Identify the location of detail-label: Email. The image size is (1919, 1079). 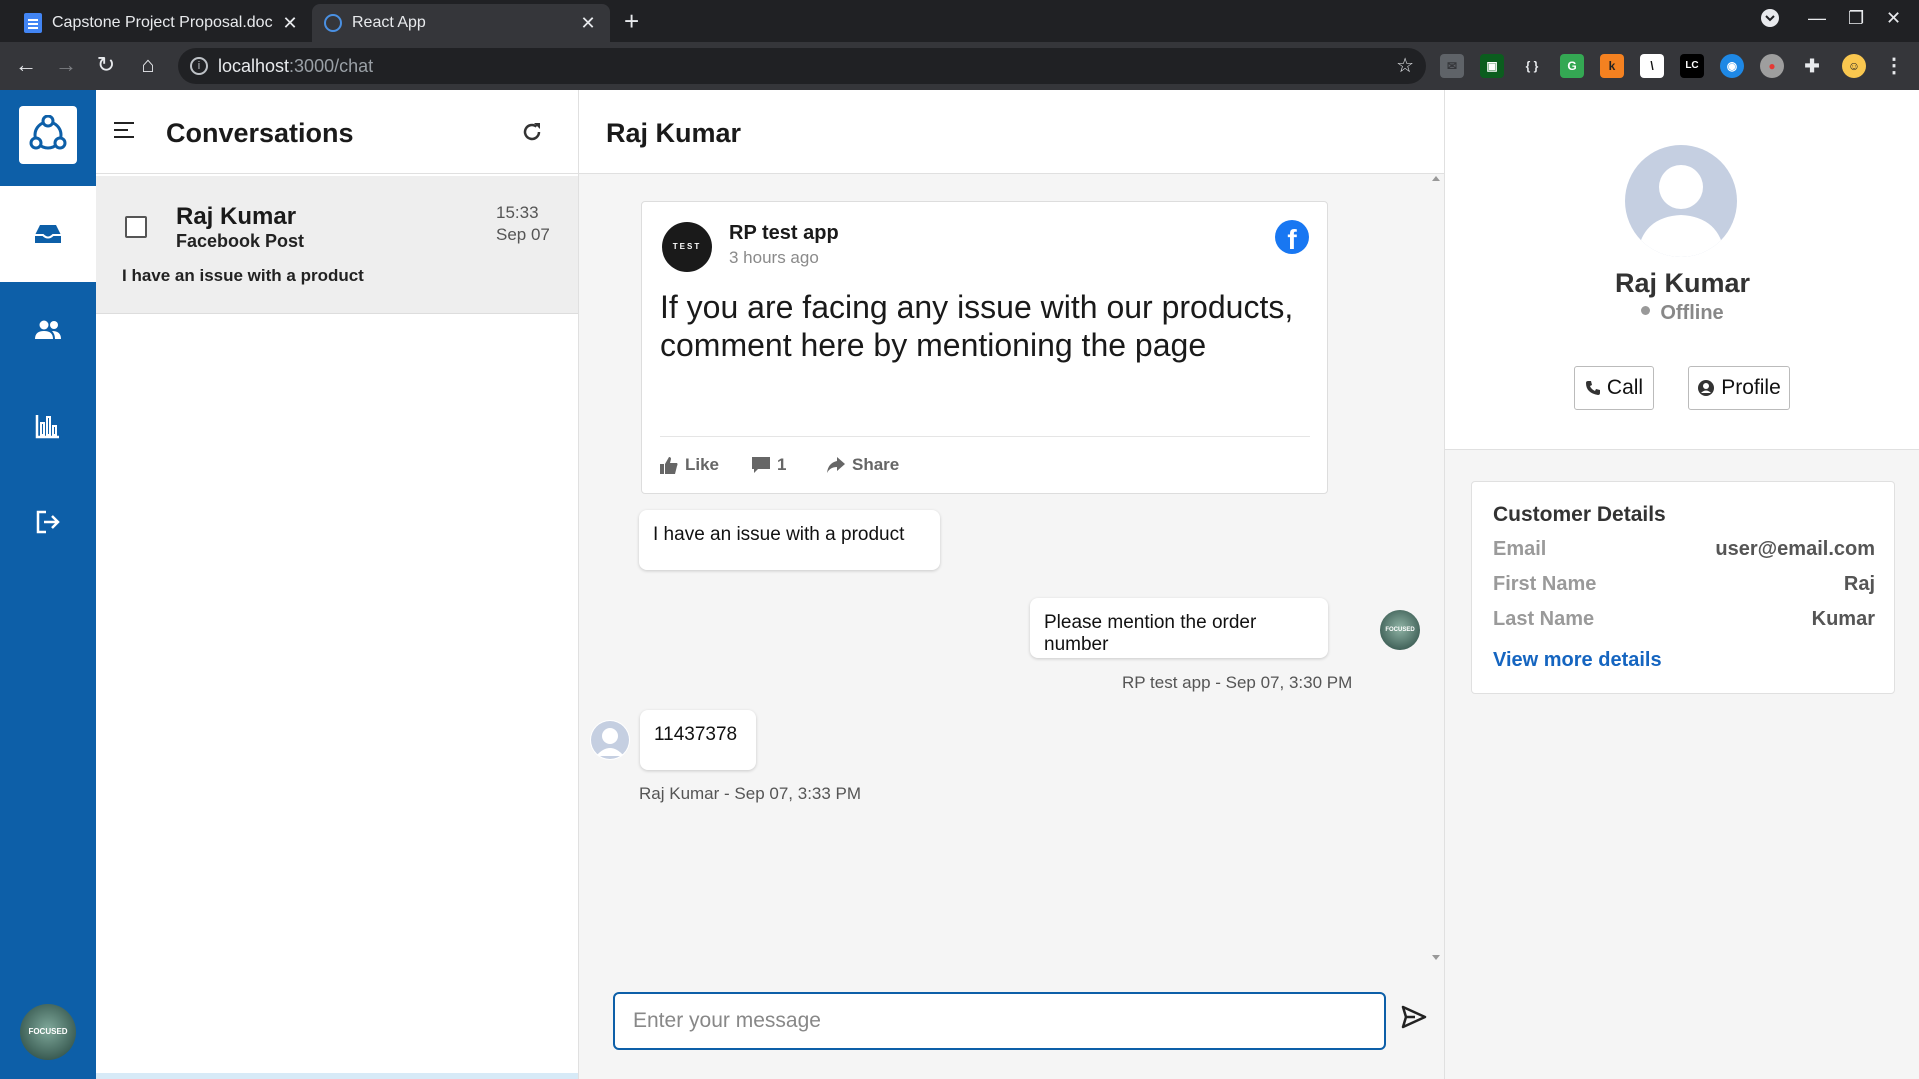
(1520, 549).